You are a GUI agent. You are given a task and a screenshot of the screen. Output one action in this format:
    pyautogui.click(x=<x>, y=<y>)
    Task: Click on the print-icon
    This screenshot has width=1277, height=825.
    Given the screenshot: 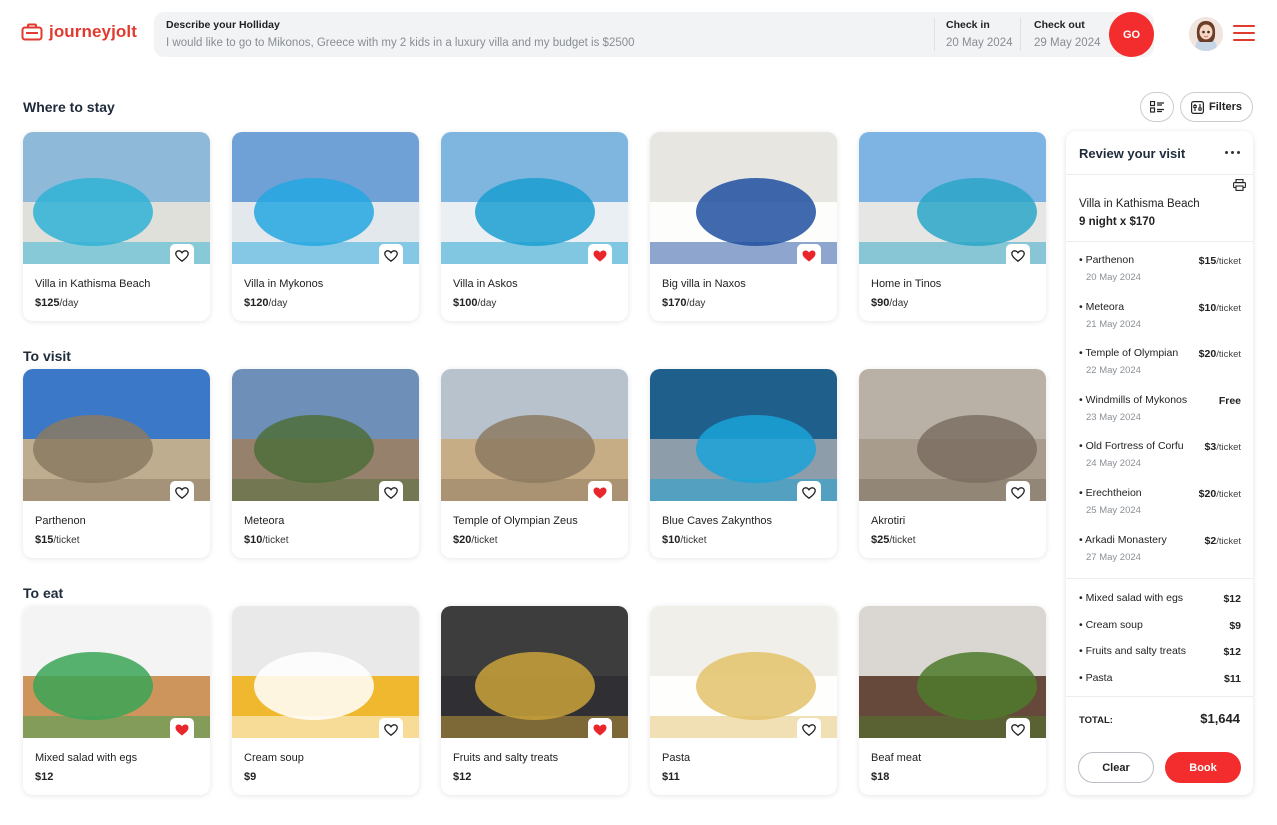 What is the action you would take?
    pyautogui.click(x=1239, y=185)
    